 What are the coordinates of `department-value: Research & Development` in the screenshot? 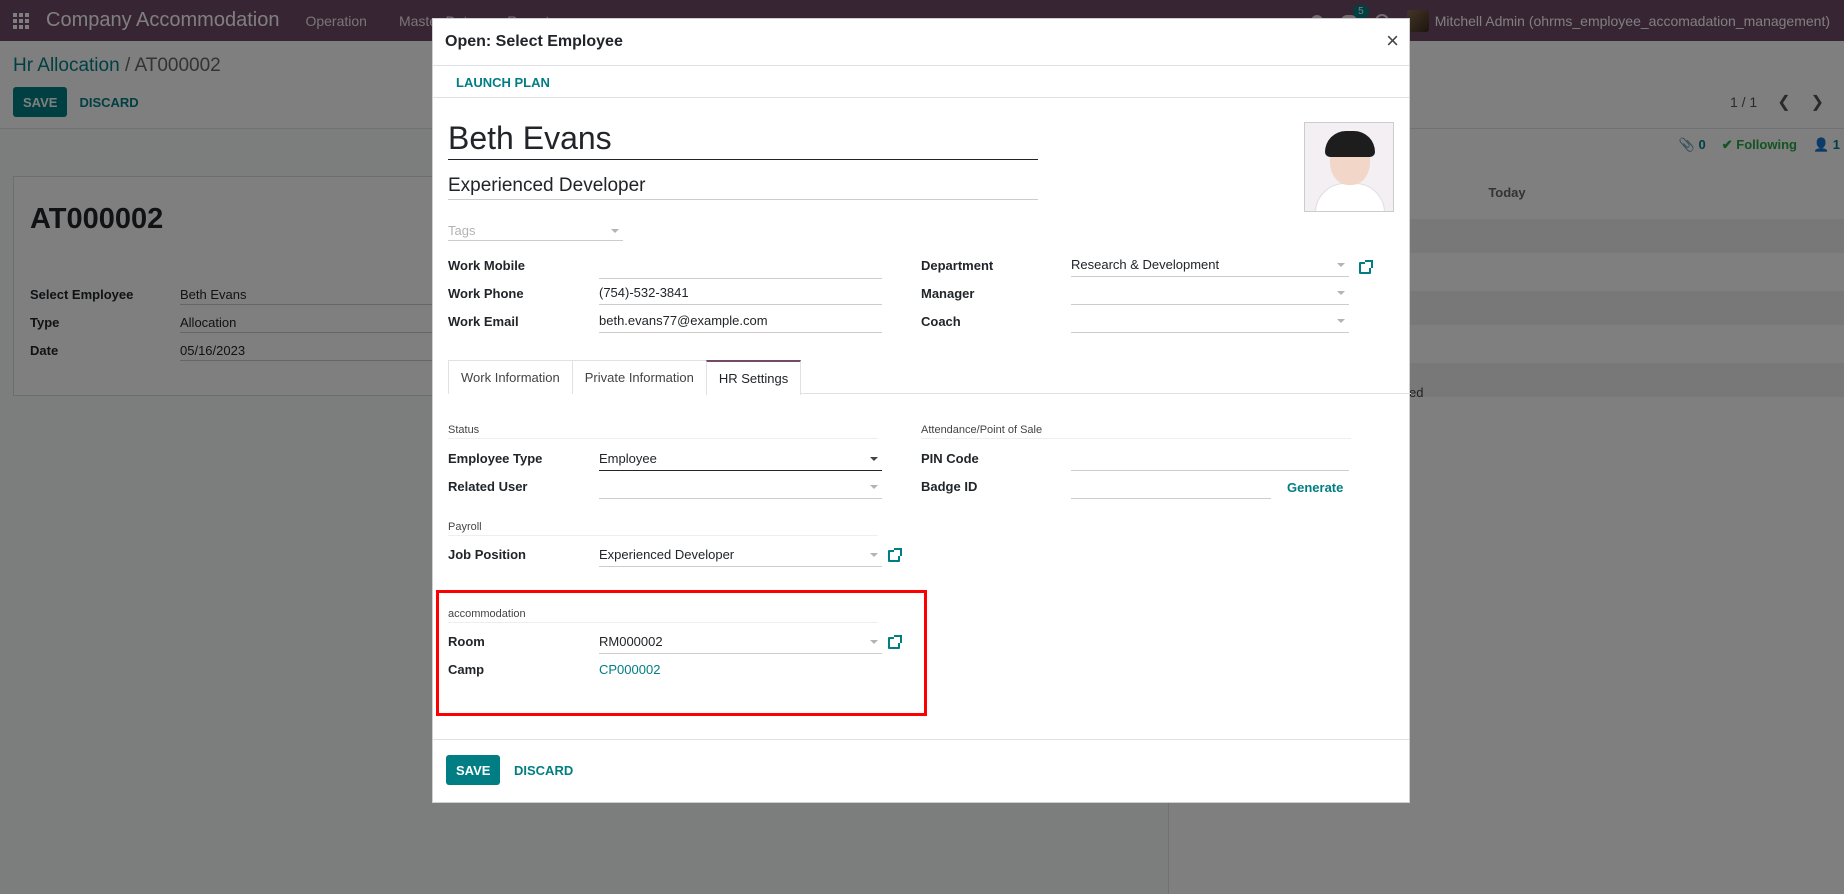 It's located at (1145, 264).